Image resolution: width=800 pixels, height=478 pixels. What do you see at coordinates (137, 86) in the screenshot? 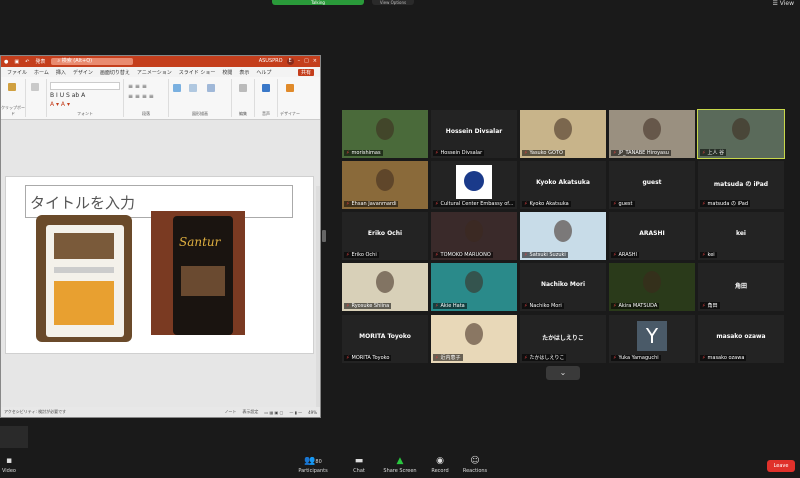
I see `list-icon: ≡ ≡ ≡` at bounding box center [137, 86].